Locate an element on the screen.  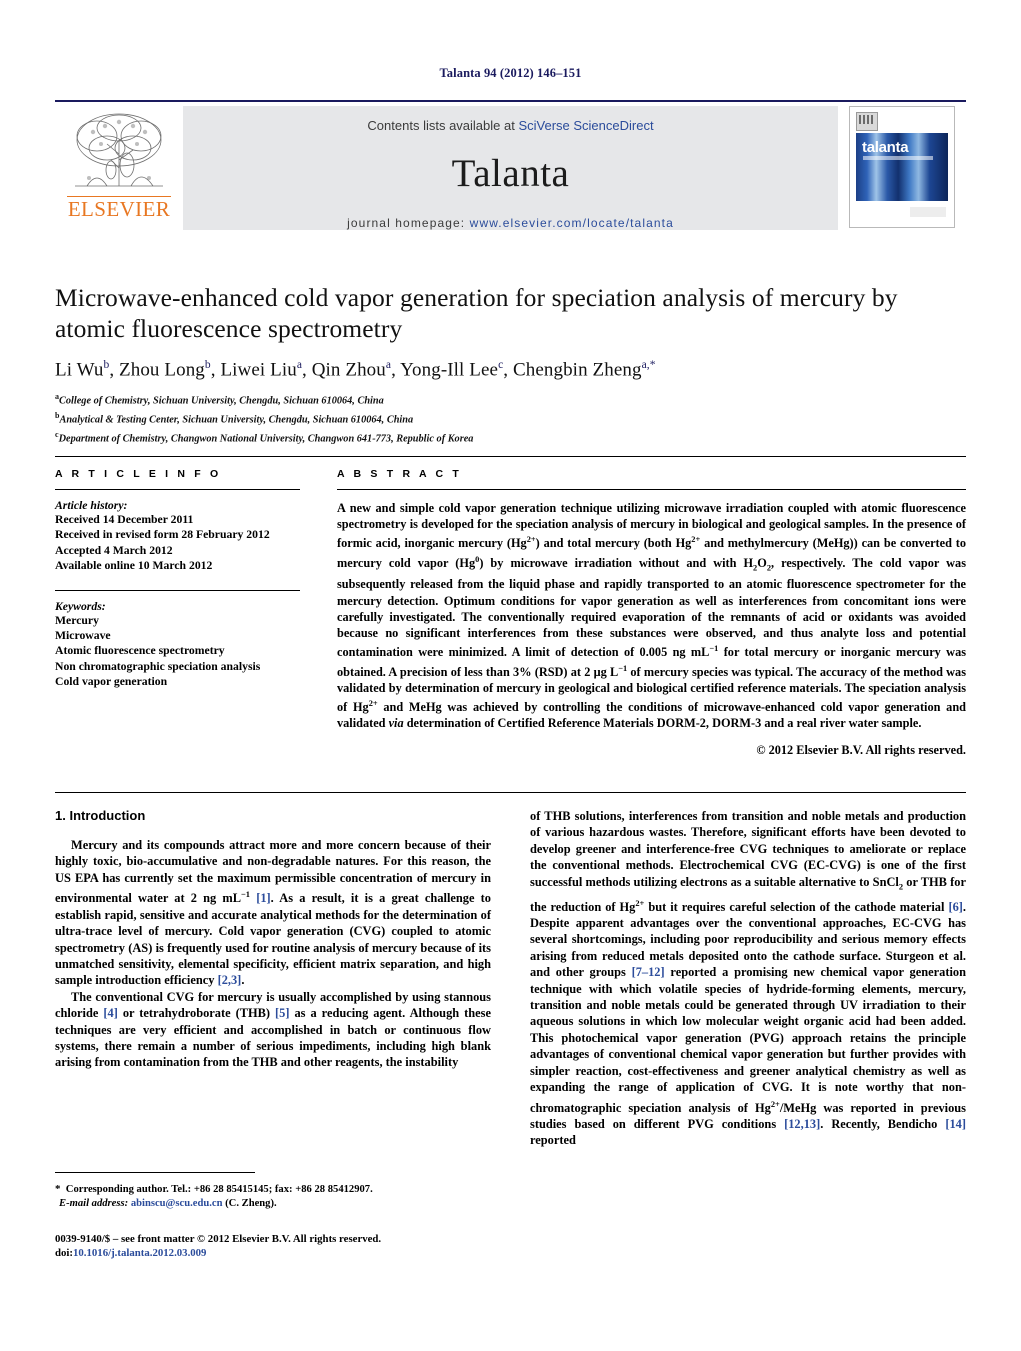
journal-title: Talanta is located at coordinates (510, 173).